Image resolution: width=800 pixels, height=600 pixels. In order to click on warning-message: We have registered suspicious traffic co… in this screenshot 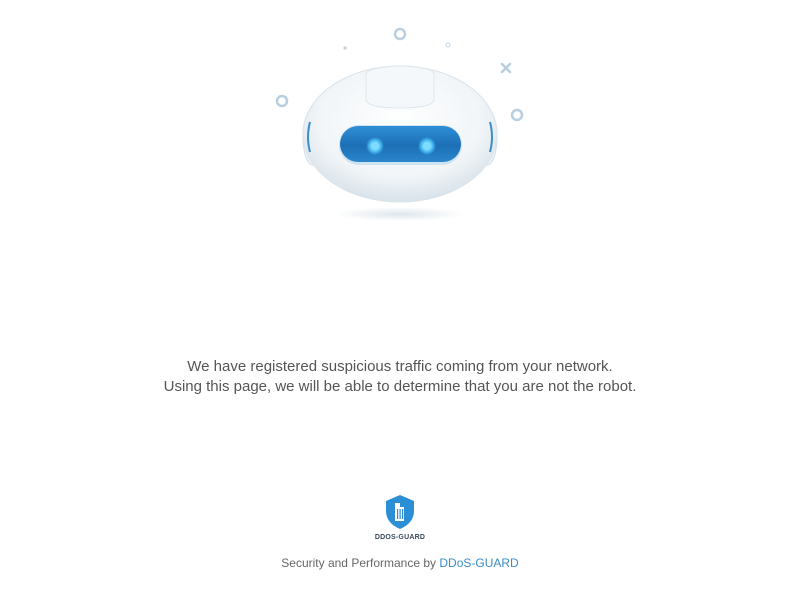, I will do `click(400, 377)`.